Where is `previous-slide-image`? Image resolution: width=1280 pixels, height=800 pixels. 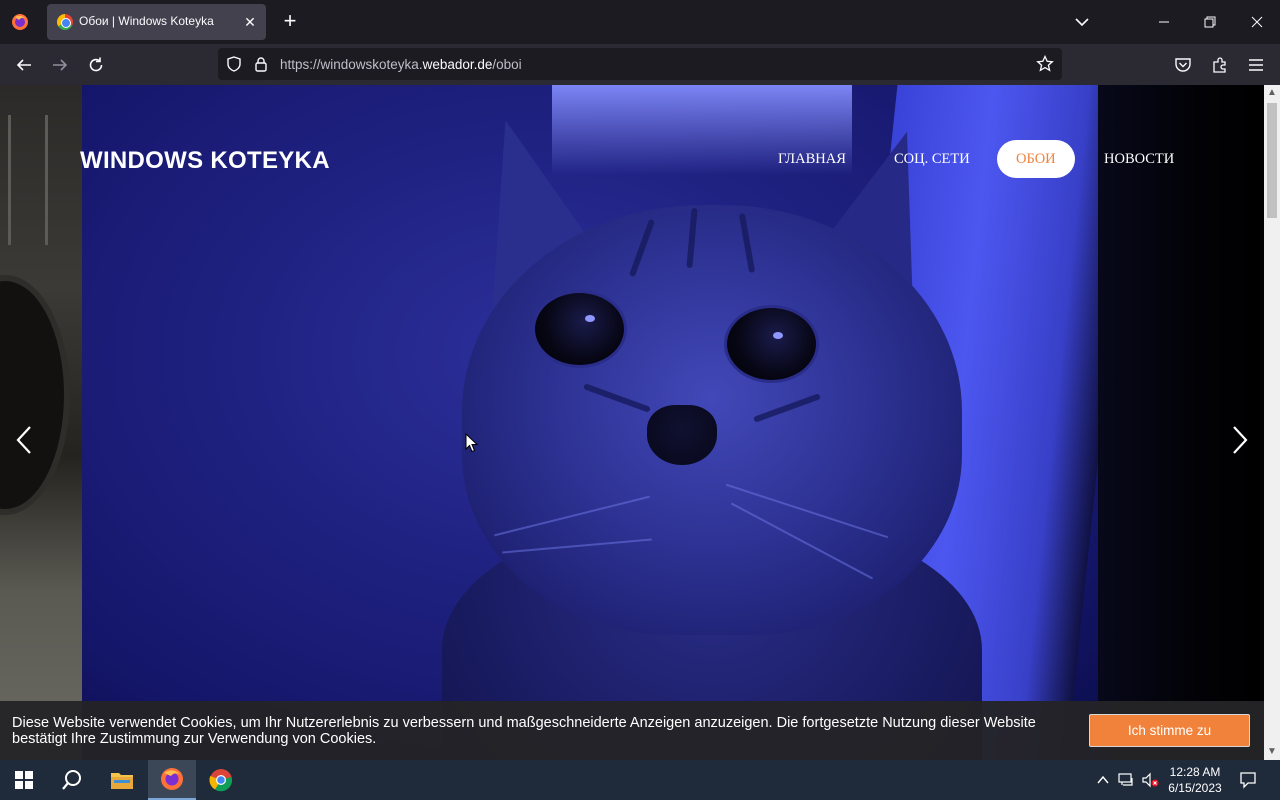
previous-slide-image is located at coordinates (41, 422).